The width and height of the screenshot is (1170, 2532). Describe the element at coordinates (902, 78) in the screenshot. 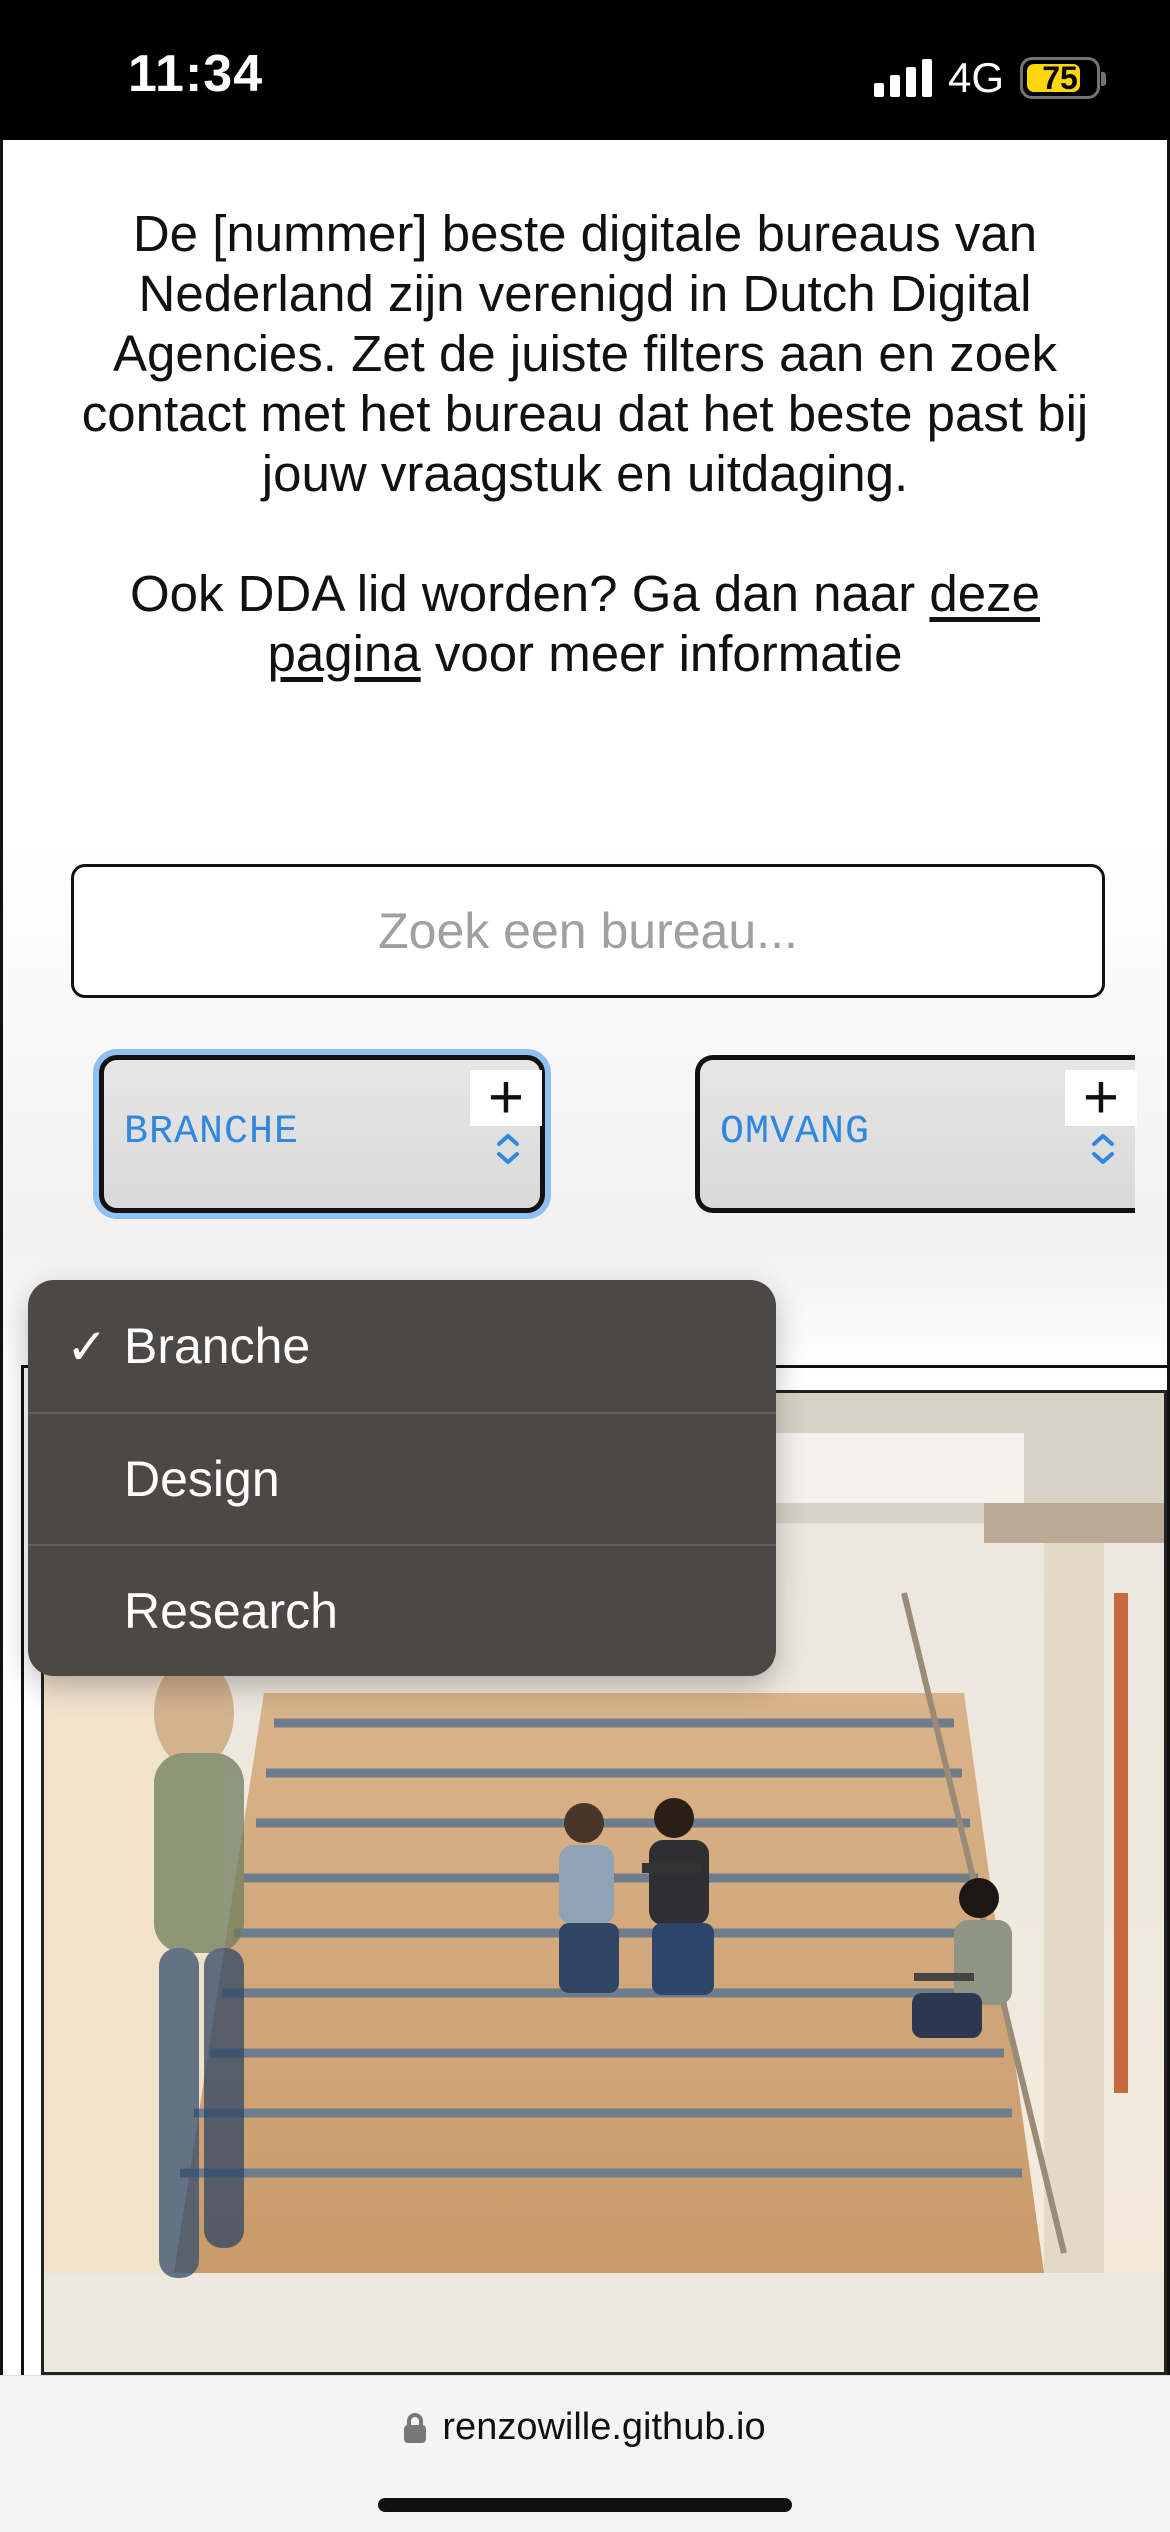

I see `cellular-signal-icon` at that location.